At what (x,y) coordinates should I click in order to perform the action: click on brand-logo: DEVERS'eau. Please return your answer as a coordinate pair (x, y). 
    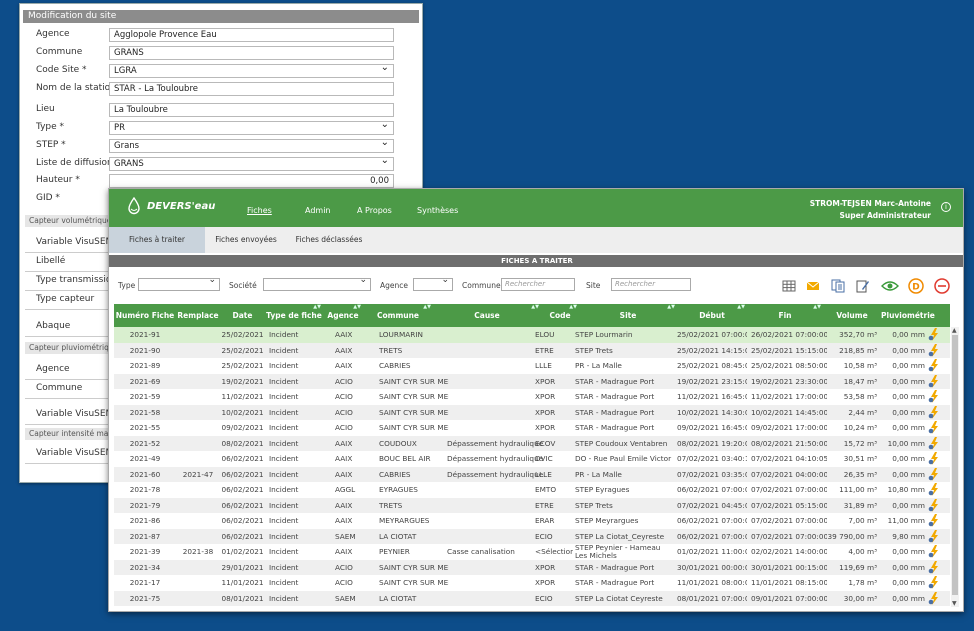
    Looking at the image, I should click on (171, 206).